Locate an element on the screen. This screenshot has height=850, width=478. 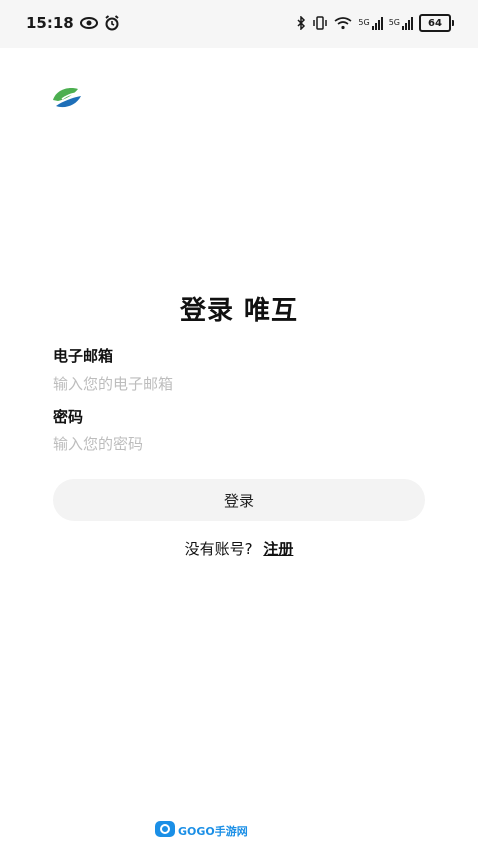
wifi-icon is located at coordinates (343, 23).